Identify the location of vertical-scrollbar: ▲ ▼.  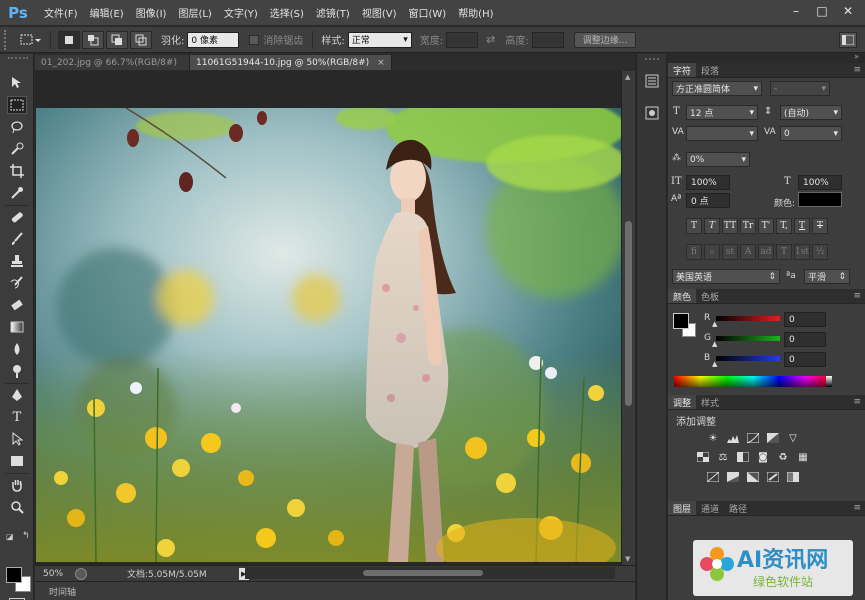
(628, 318).